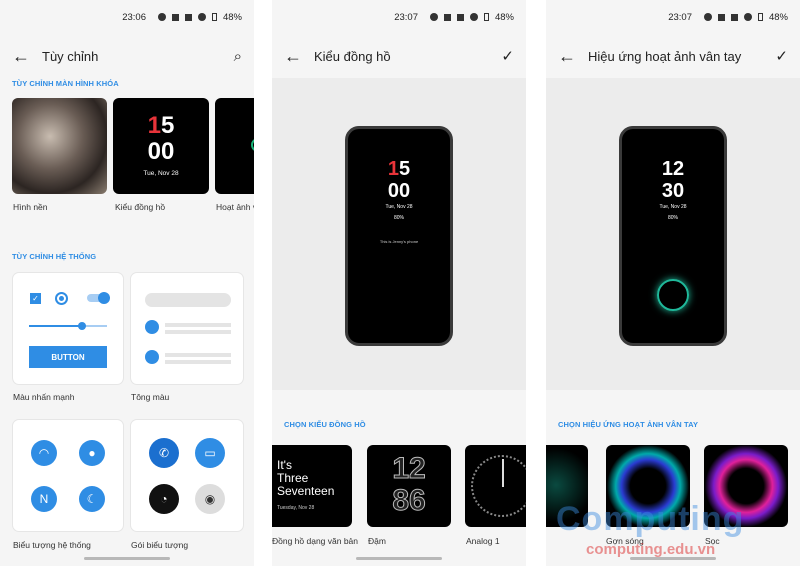  I want to click on bold-clock-thumbnail: 12 86, so click(409, 486).